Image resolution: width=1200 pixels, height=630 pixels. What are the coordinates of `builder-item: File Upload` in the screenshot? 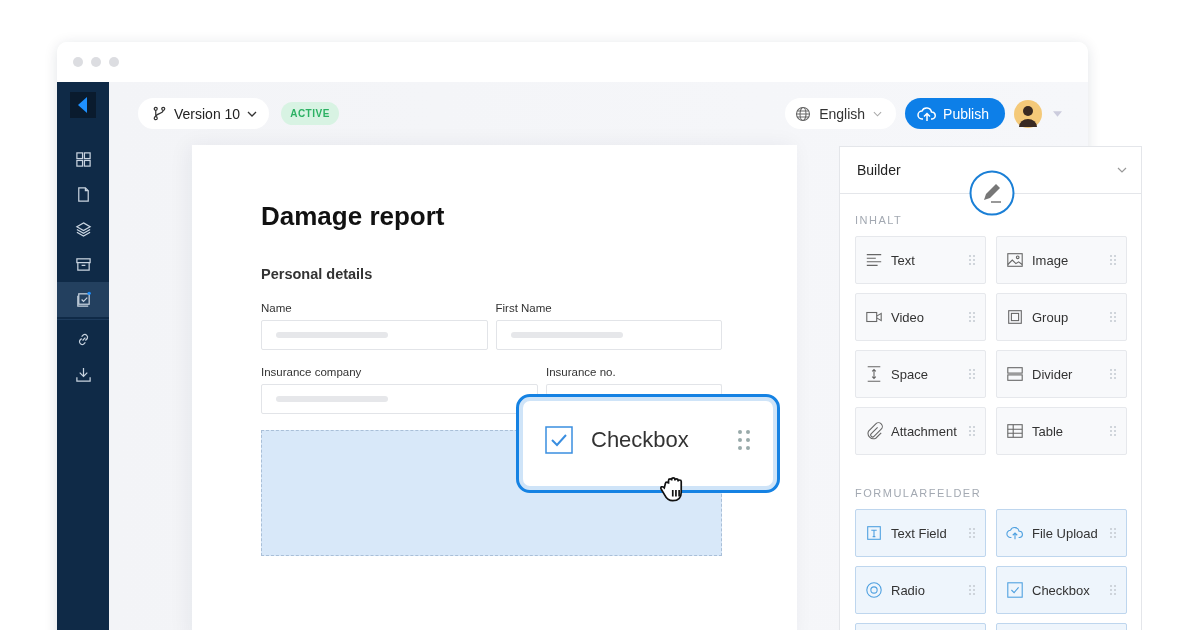 It's located at (1061, 533).